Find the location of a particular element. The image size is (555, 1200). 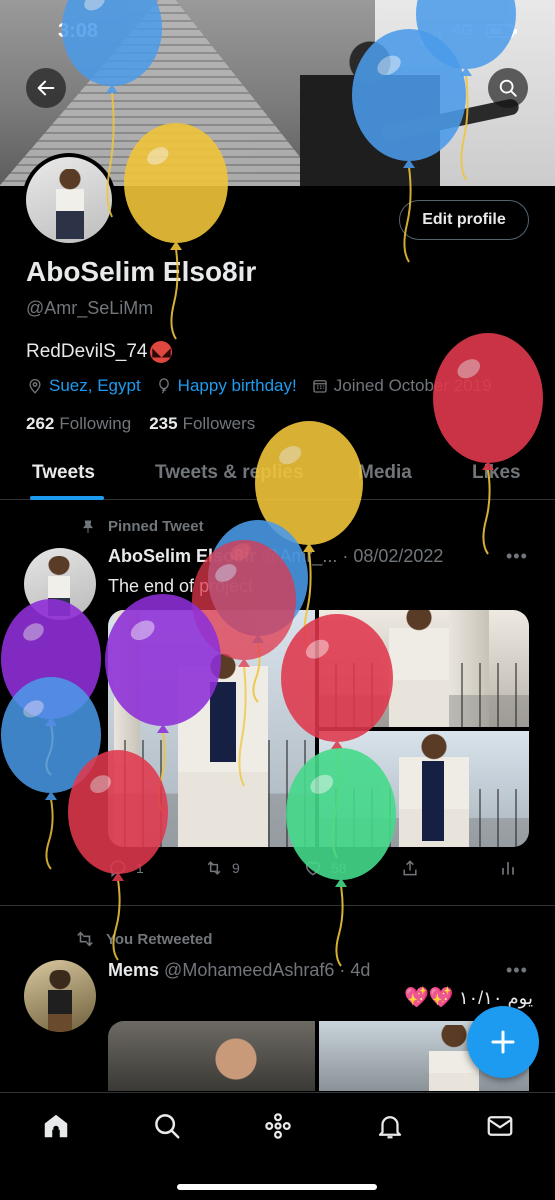

followers-count: 235 is located at coordinates (163, 423).